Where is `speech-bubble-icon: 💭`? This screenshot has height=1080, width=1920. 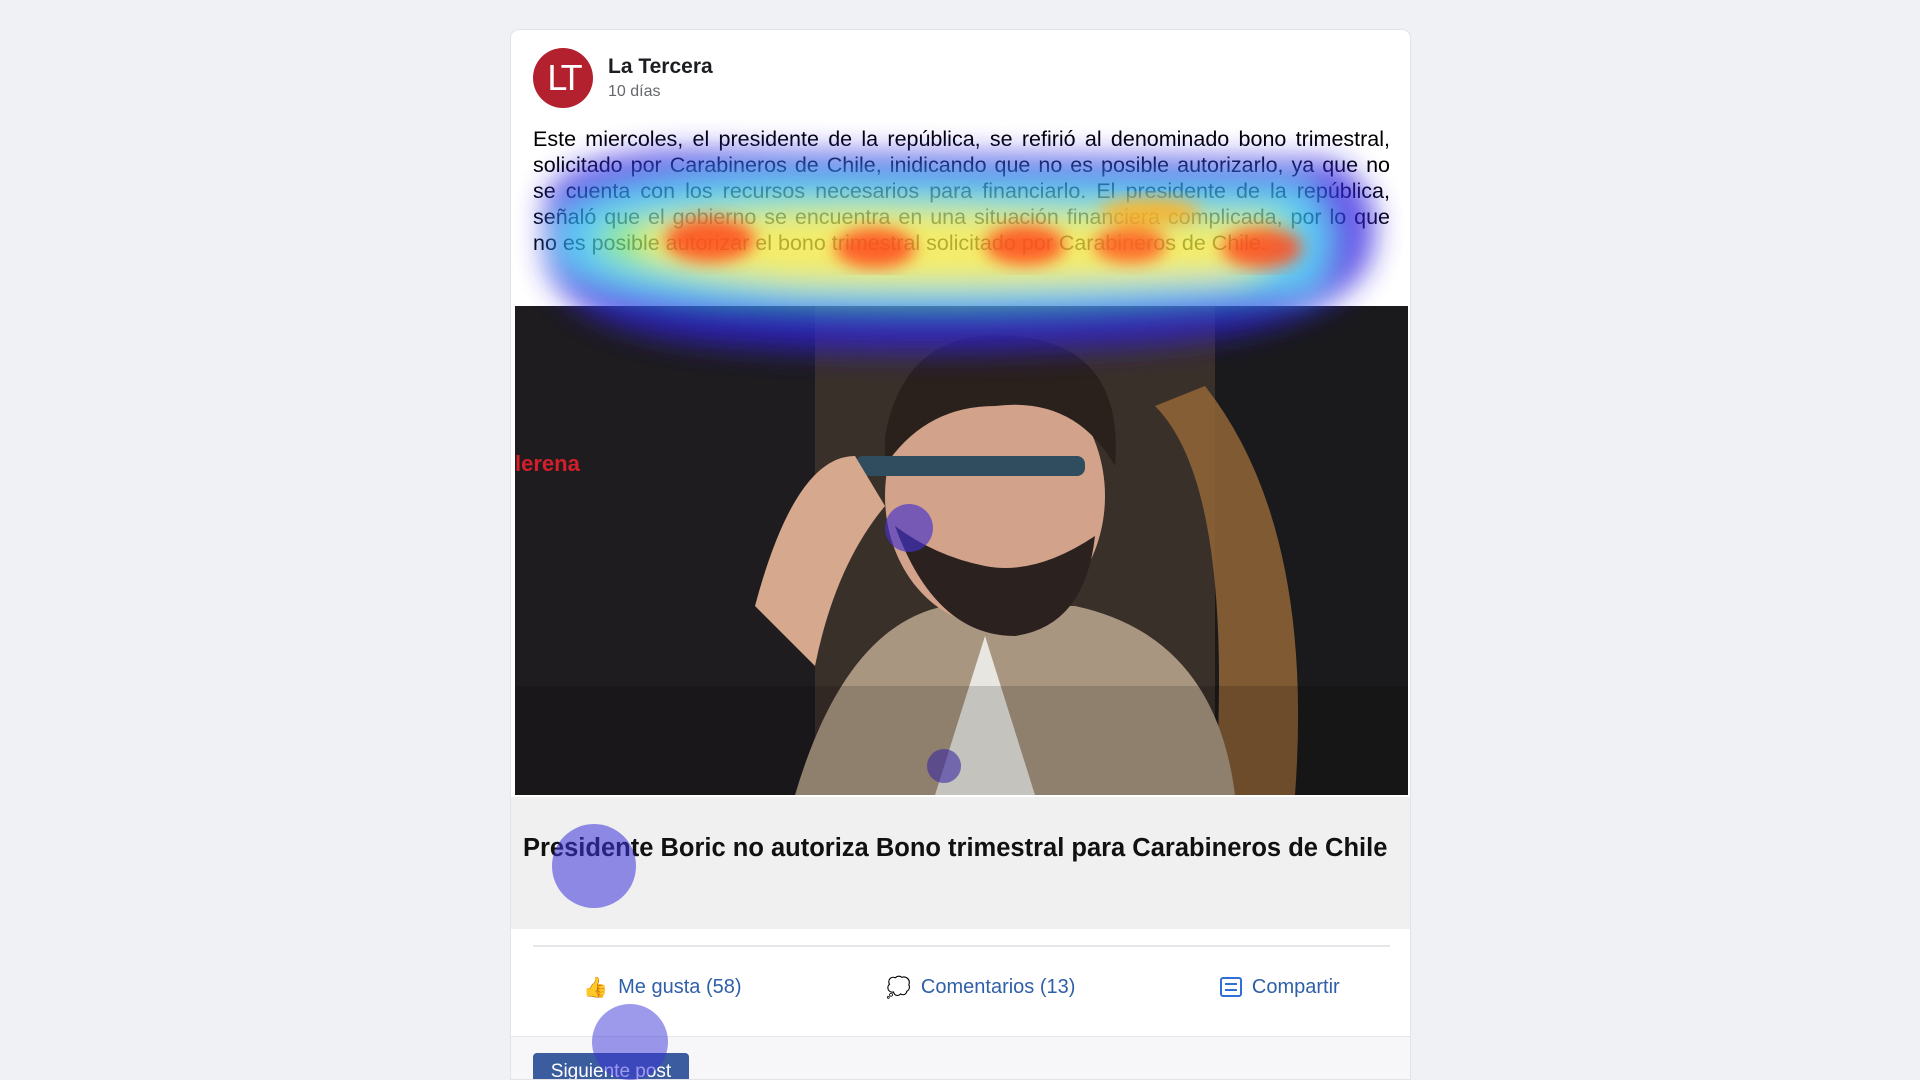
speech-bubble-icon: 💭 is located at coordinates (898, 987).